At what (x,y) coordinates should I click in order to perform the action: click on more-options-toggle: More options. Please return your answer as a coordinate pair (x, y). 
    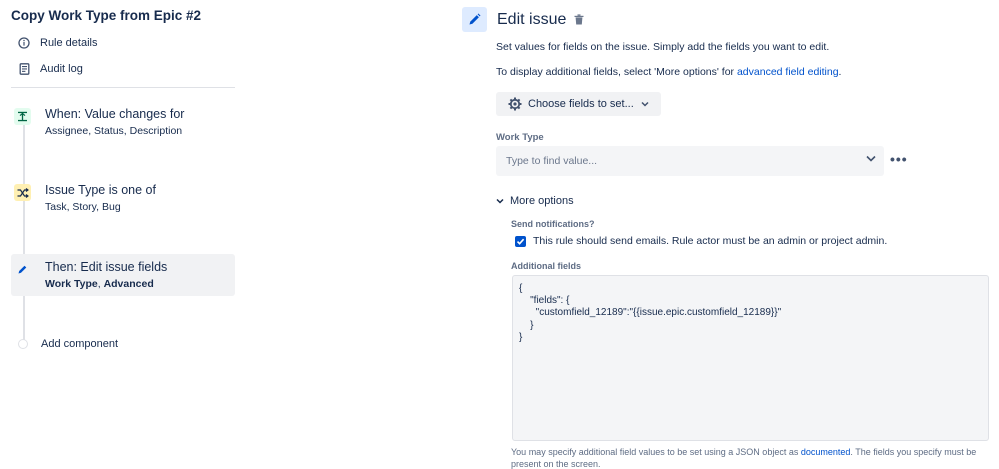
    Looking at the image, I should click on (535, 201).